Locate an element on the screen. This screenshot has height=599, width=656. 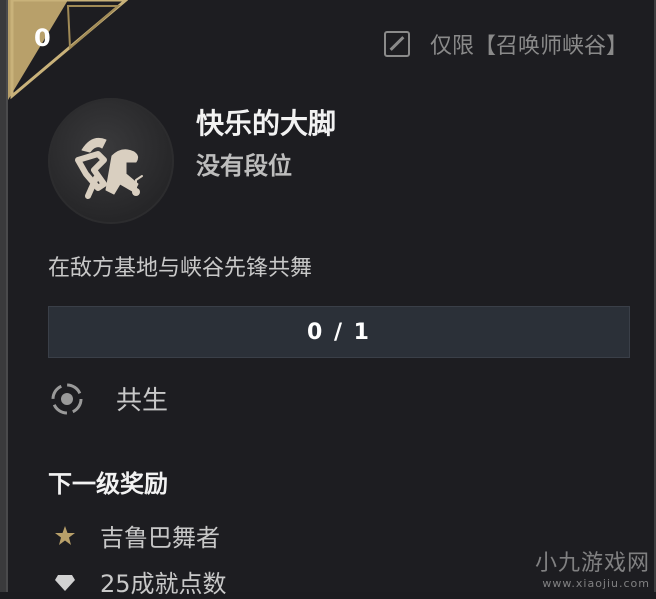
reward-label: 25成就点数 is located at coordinates (163, 581).